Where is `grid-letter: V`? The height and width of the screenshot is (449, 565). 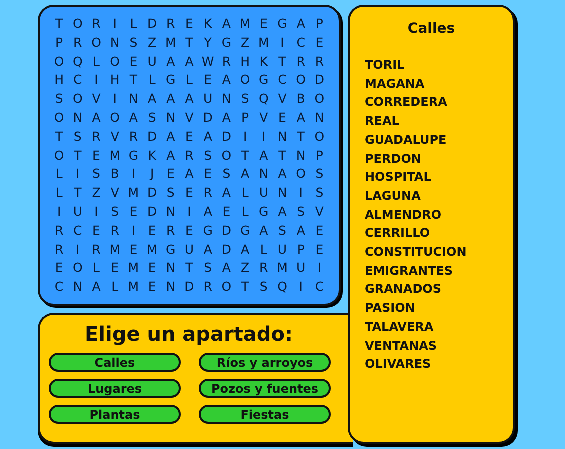 grid-letter: V is located at coordinates (96, 99).